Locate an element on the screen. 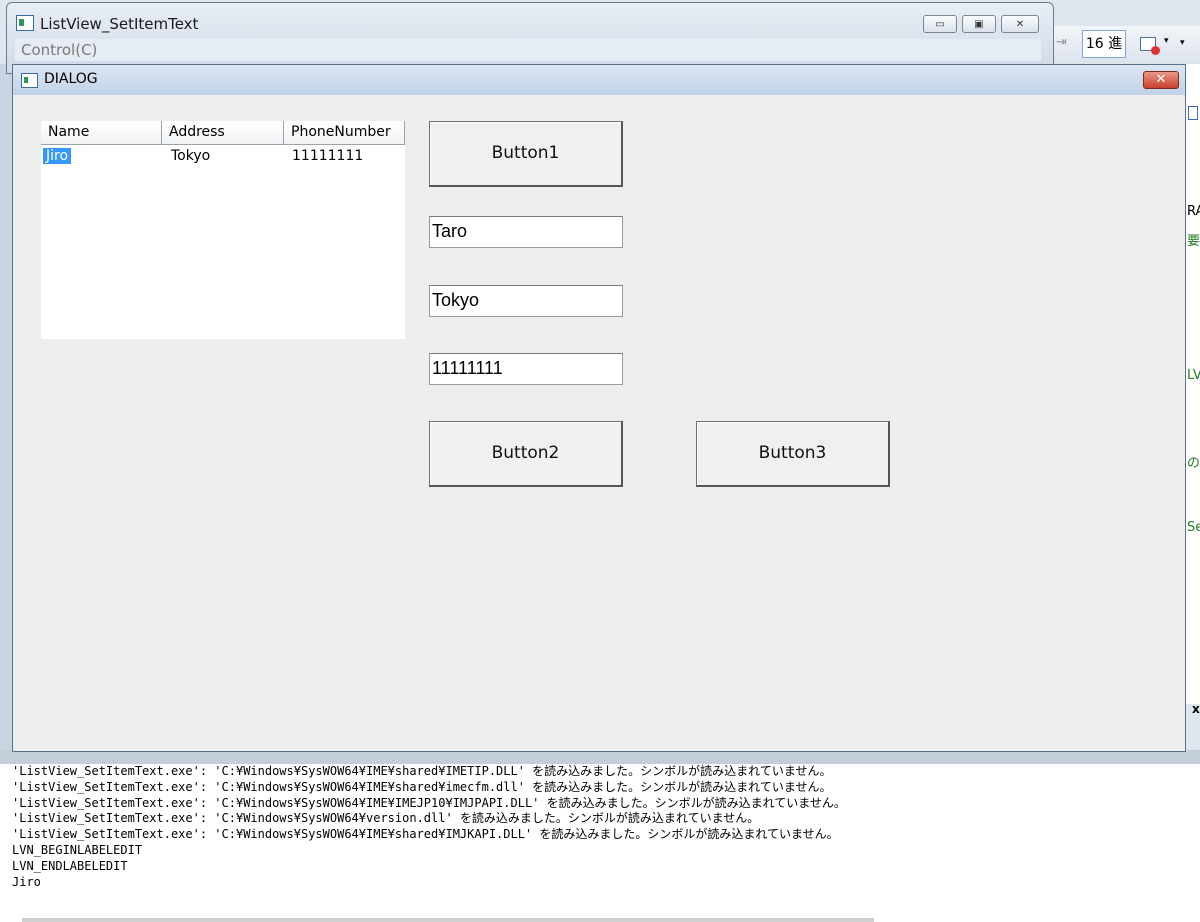 The height and width of the screenshot is (922, 1200). dialog-title-bar: DIALOG ✕ is located at coordinates (599, 80).